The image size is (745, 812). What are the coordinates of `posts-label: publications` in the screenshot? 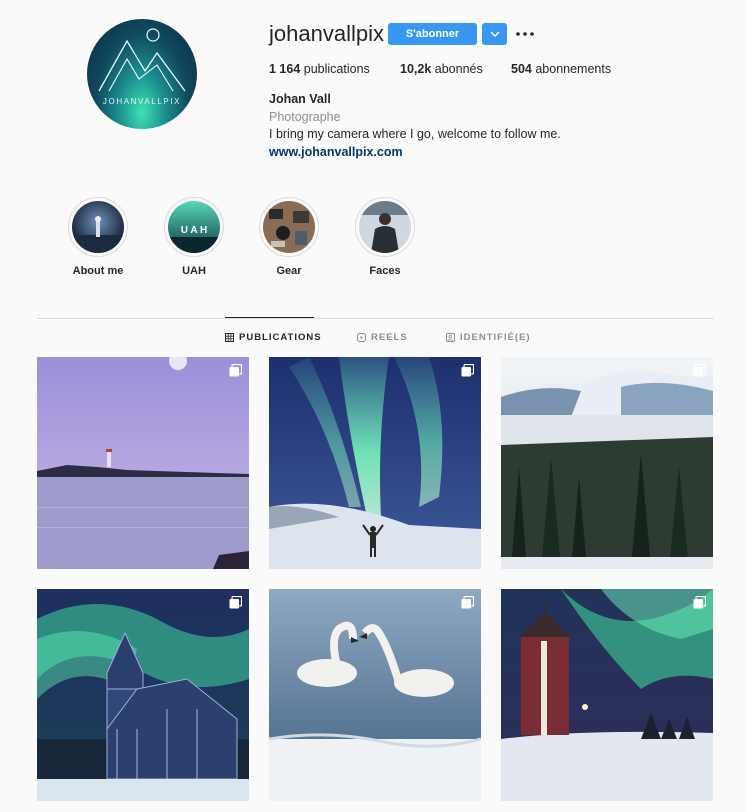 It's located at (336, 69).